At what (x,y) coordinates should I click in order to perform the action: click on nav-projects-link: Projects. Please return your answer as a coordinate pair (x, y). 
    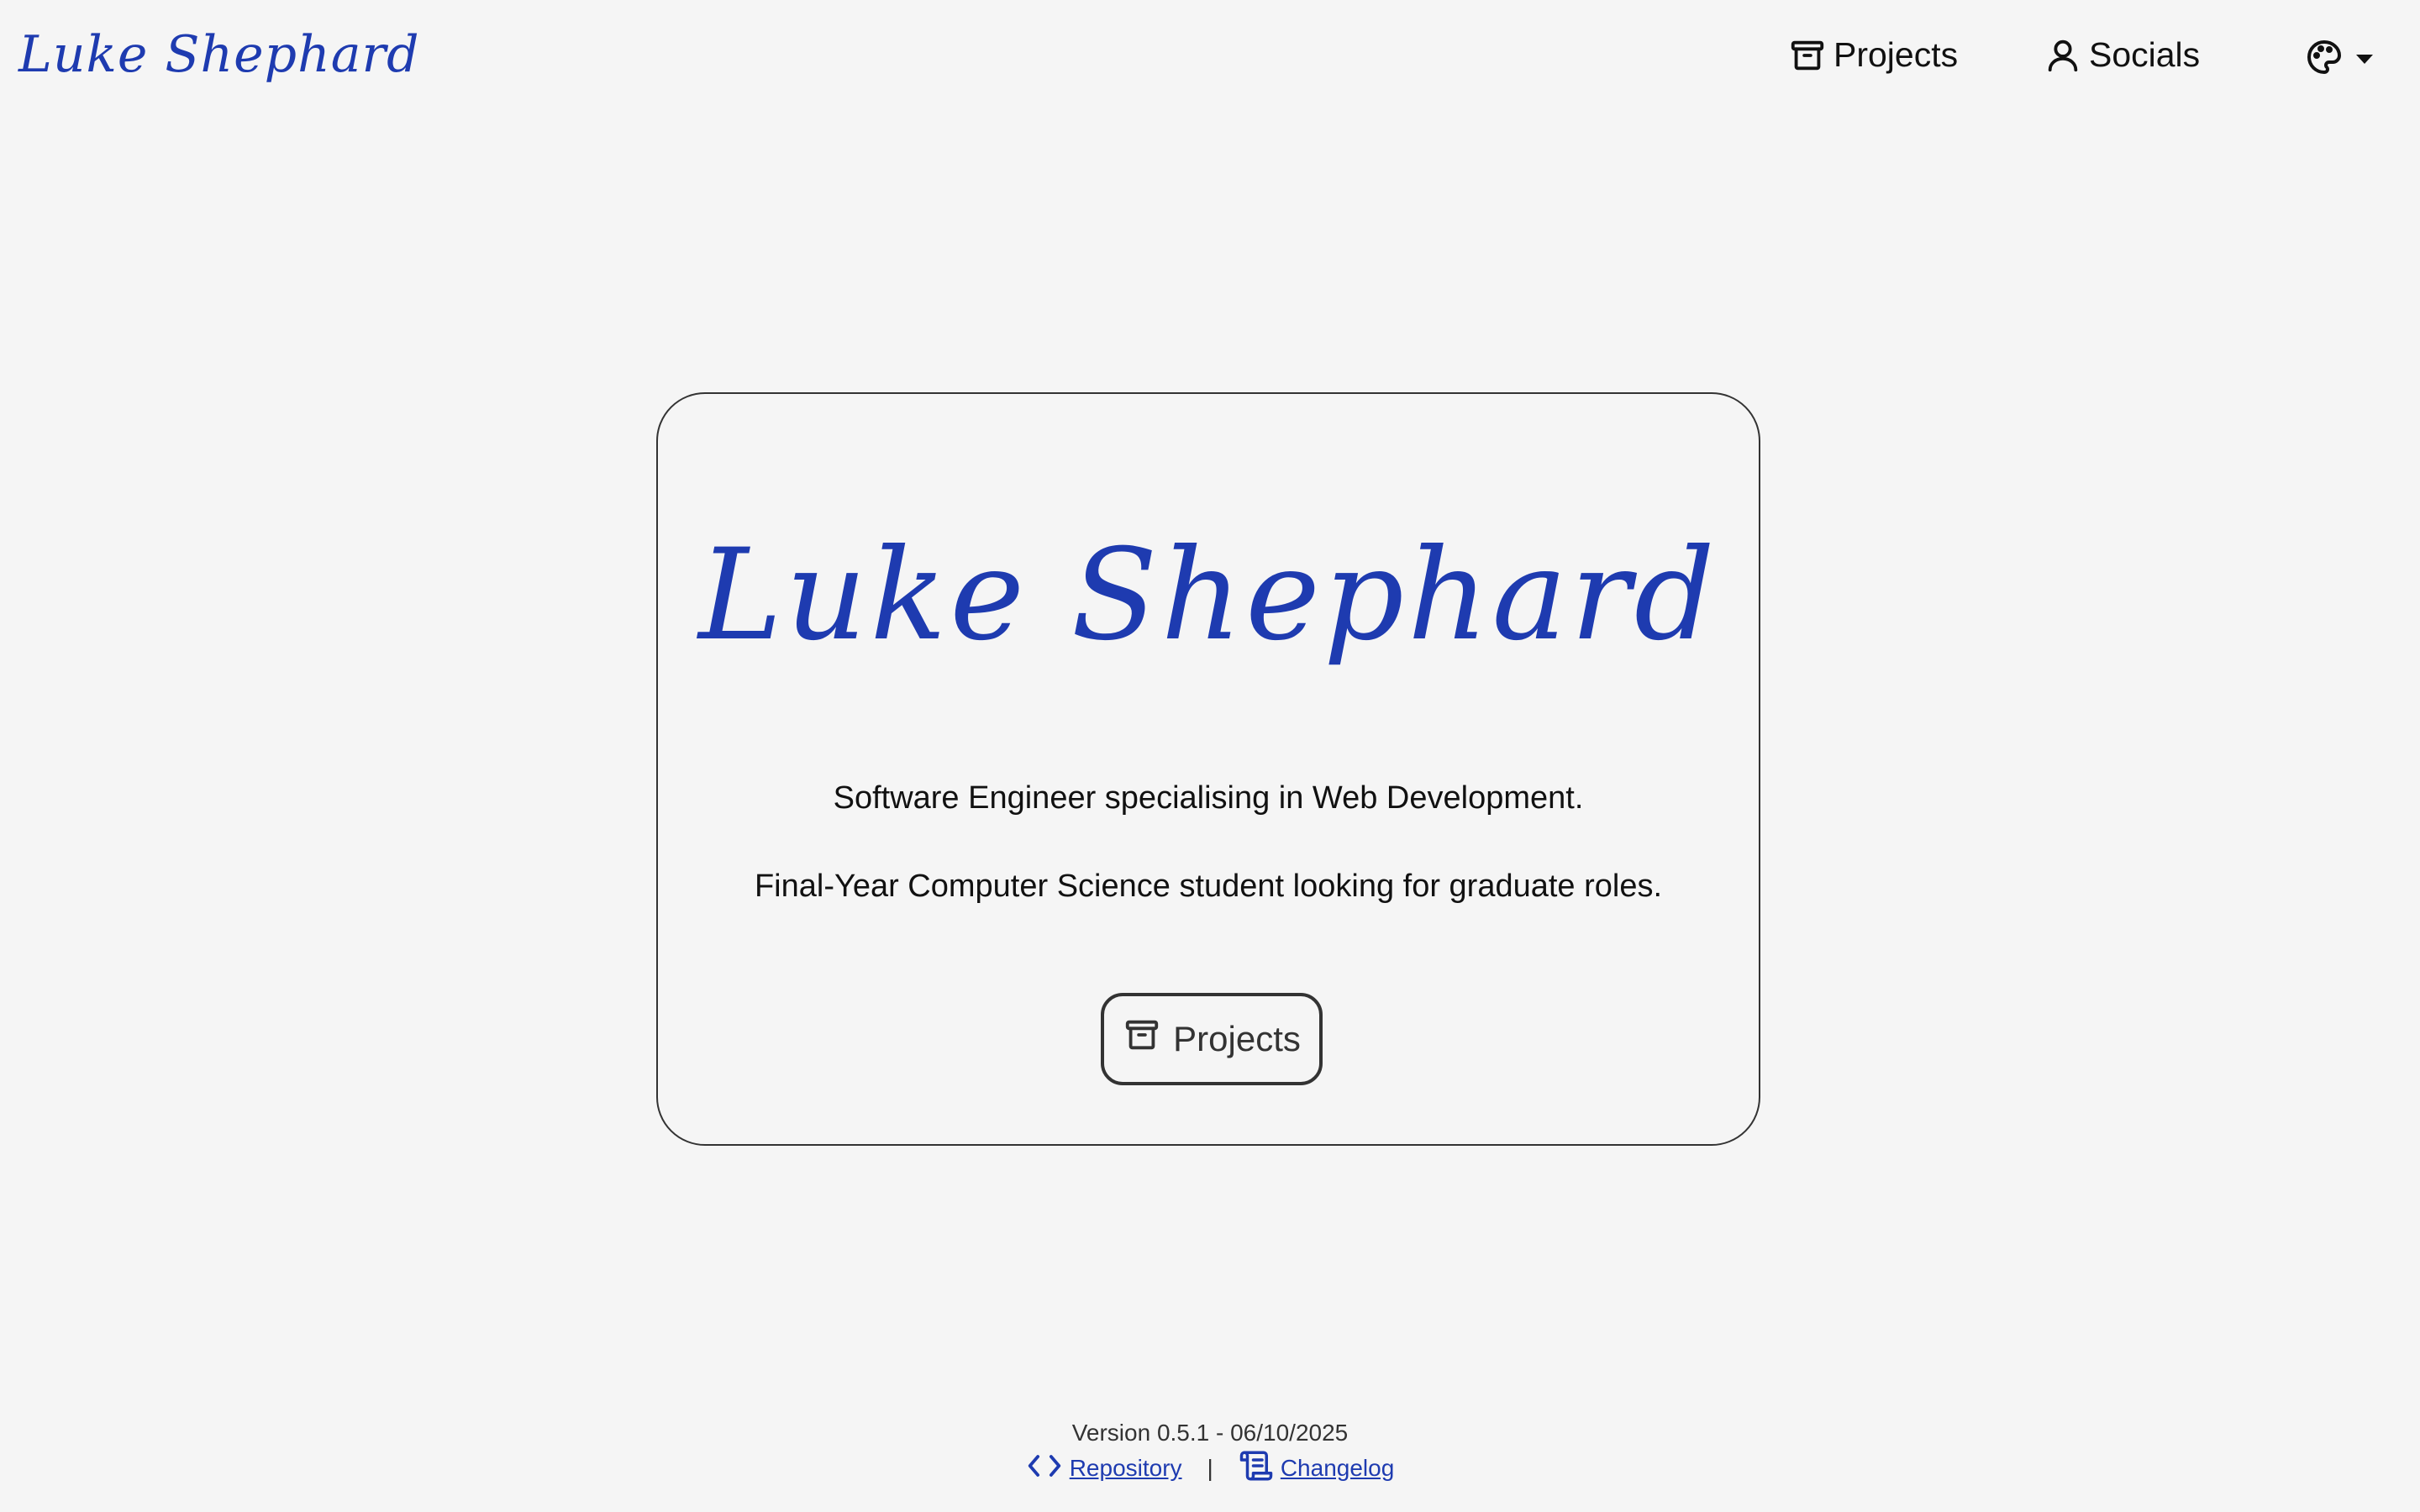
    Looking at the image, I should click on (1873, 55).